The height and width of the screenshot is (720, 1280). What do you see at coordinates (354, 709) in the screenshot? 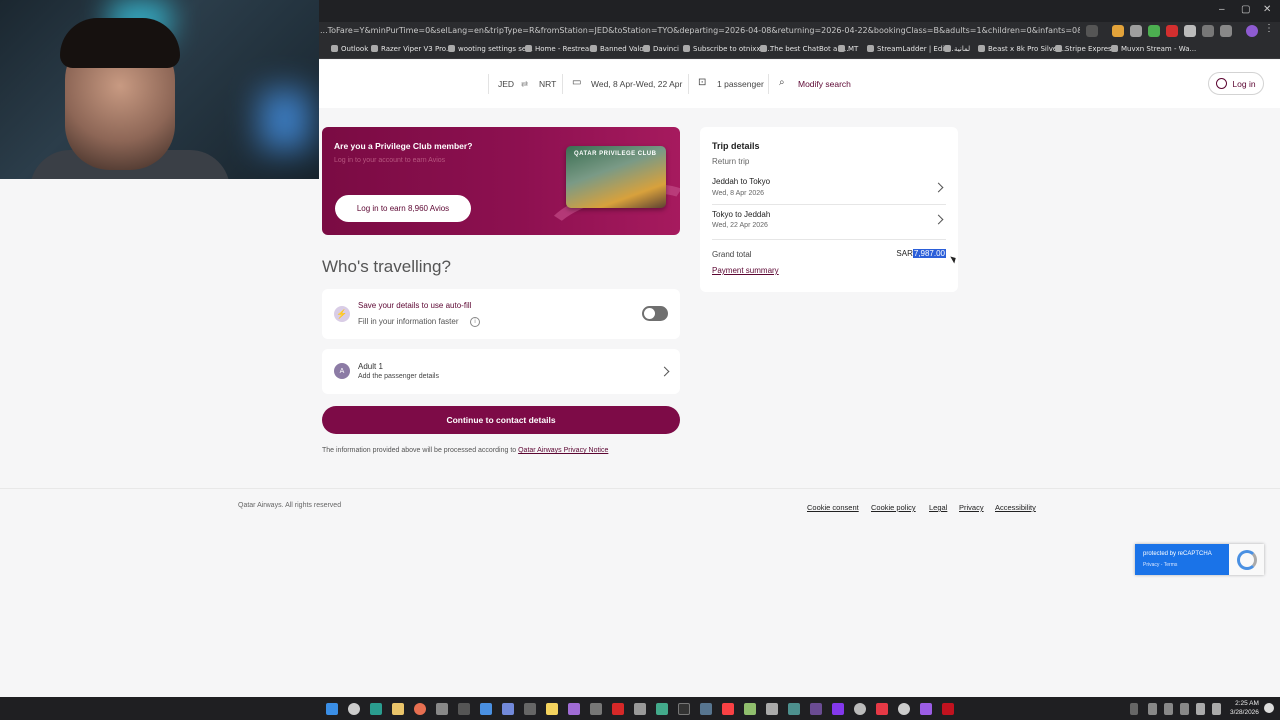
I see `search-icon` at bounding box center [354, 709].